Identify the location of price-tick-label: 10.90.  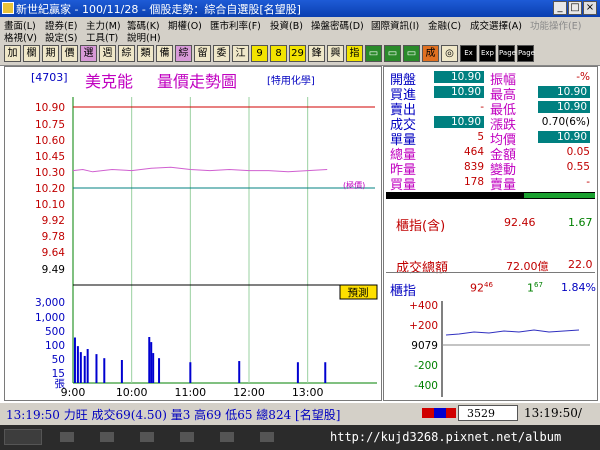
(50, 108).